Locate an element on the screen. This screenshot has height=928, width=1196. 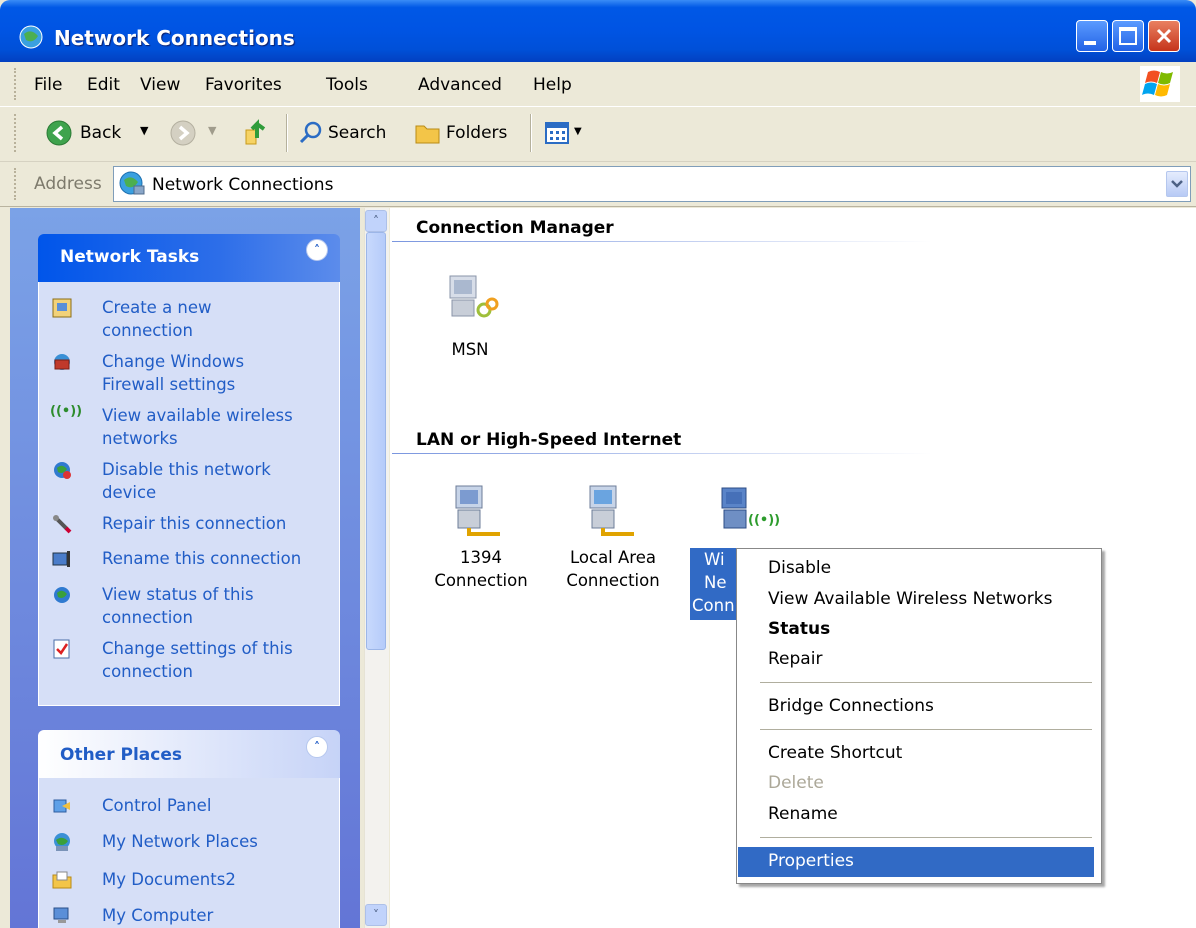
back-label: Back is located at coordinates (101, 133).